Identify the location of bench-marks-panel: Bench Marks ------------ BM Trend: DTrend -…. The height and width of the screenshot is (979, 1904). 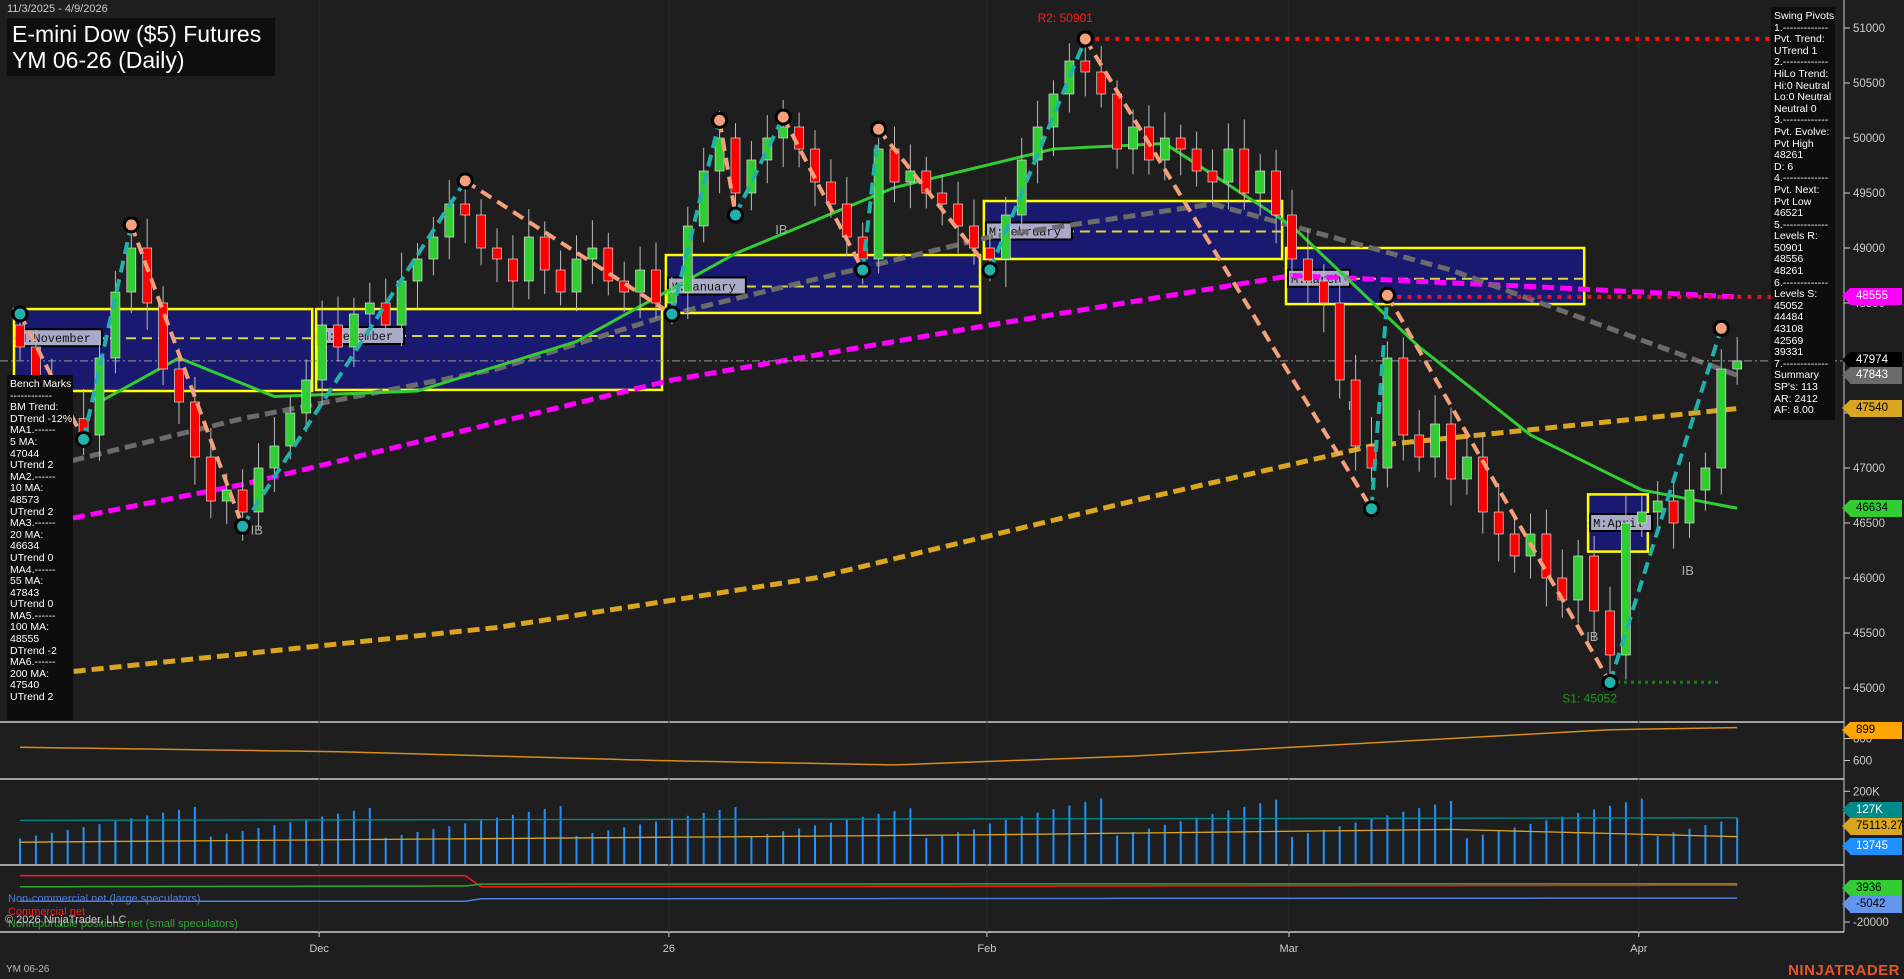
(40, 547).